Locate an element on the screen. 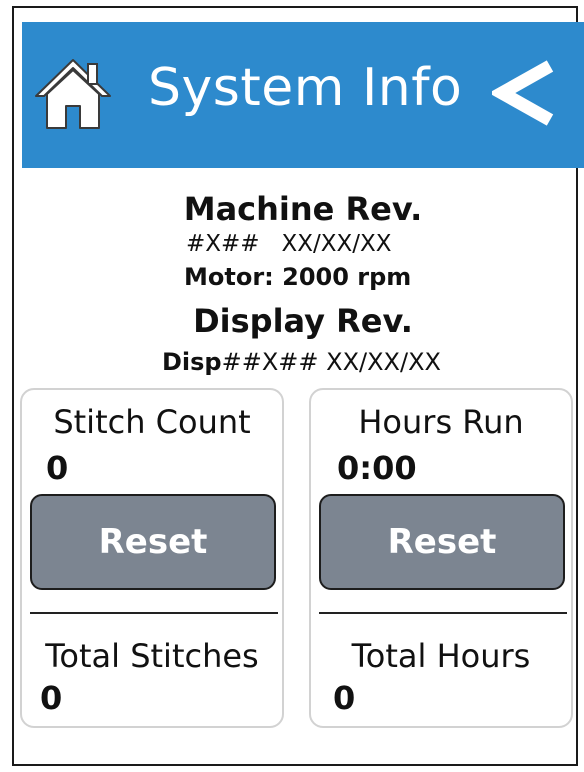 This screenshot has height=772, width=584. stitch-count-label: Stitch Count is located at coordinates (152, 422).